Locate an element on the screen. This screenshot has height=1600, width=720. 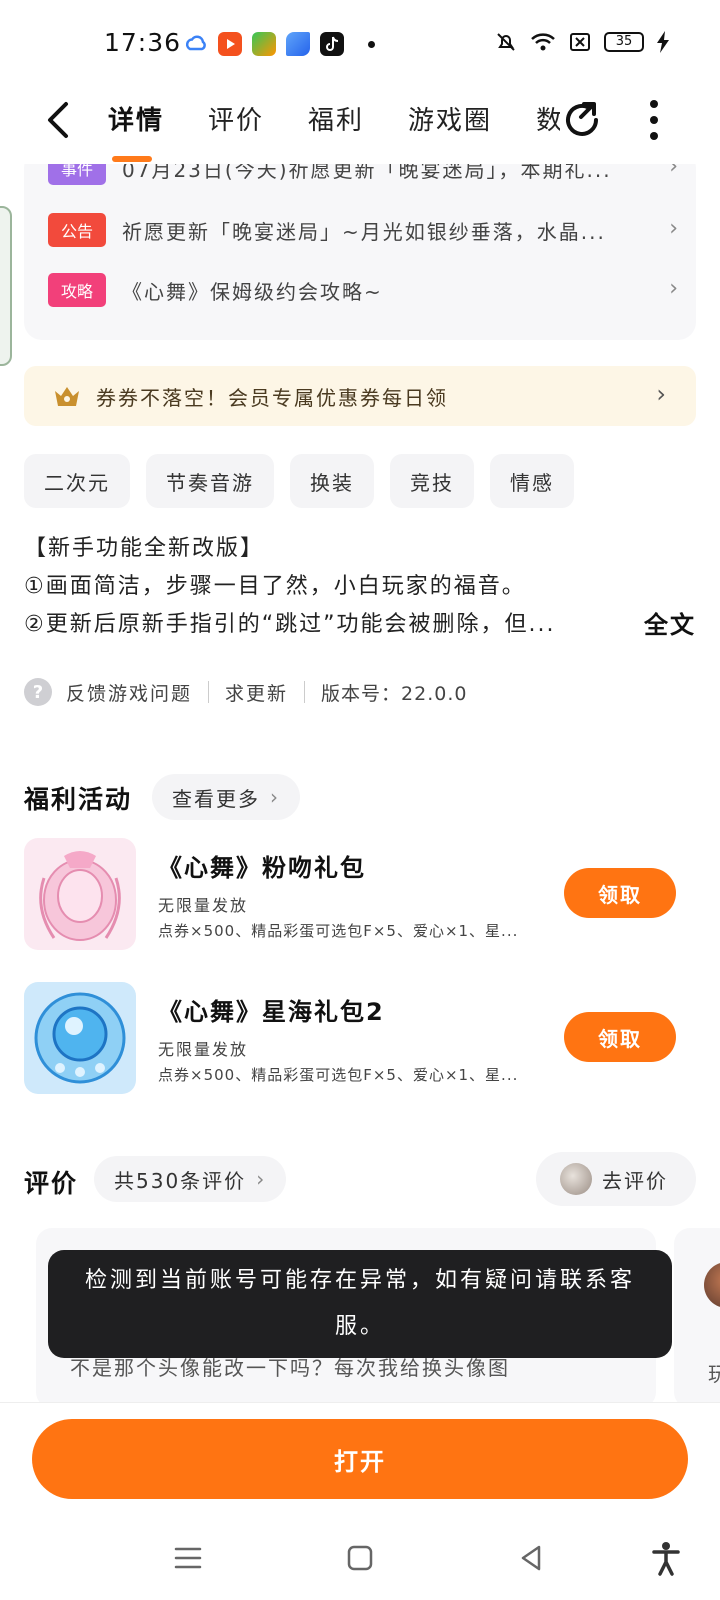
tab-bar: 详情 评价 福利 游戏圈 数 is located at coordinates (336, 118).